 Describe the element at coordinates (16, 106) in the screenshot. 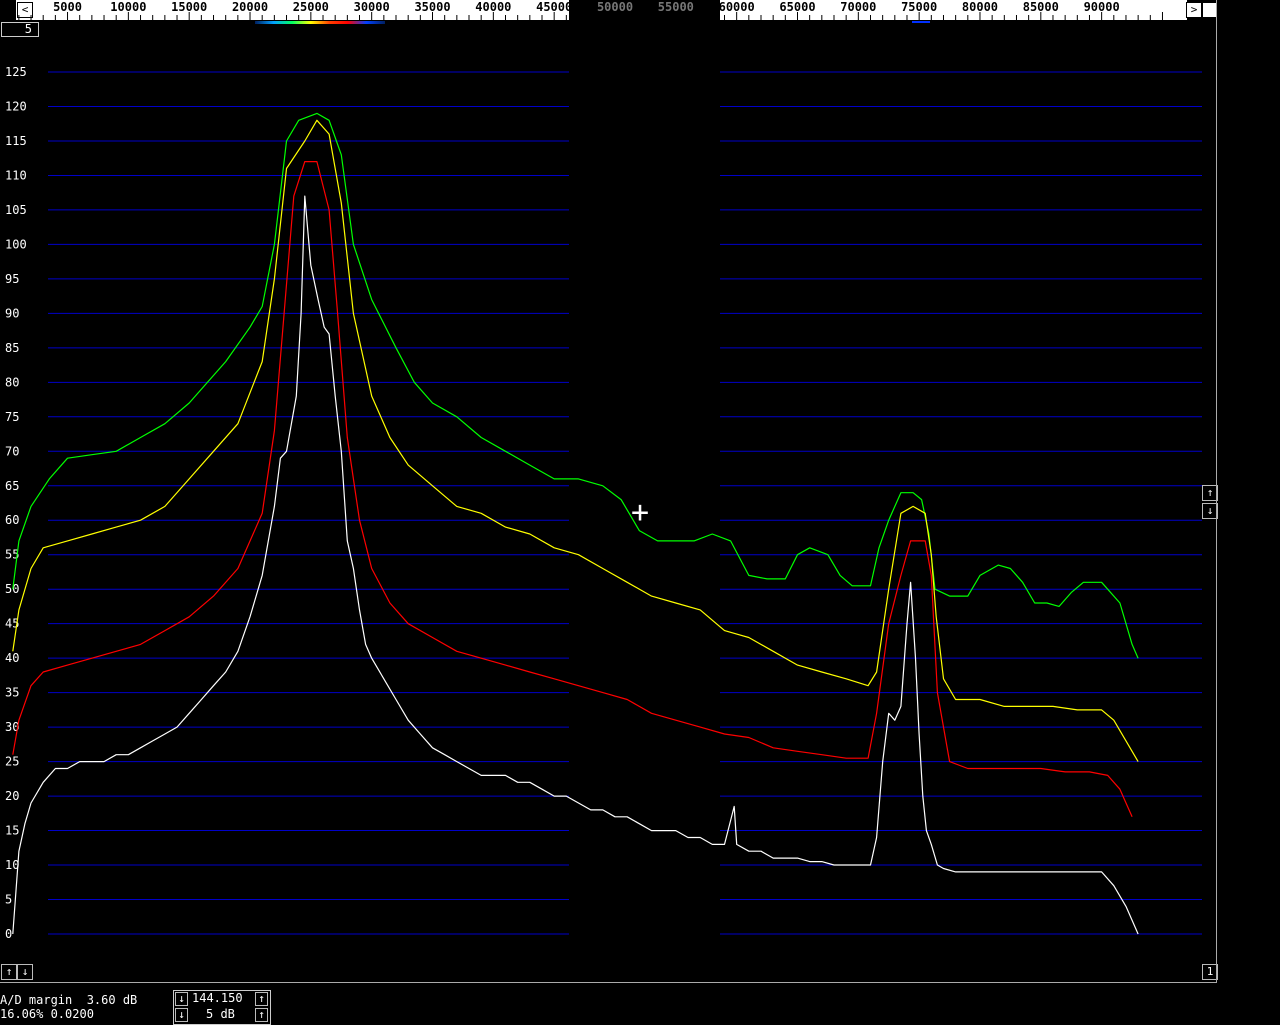

I see `y-axis-label: 120` at that location.